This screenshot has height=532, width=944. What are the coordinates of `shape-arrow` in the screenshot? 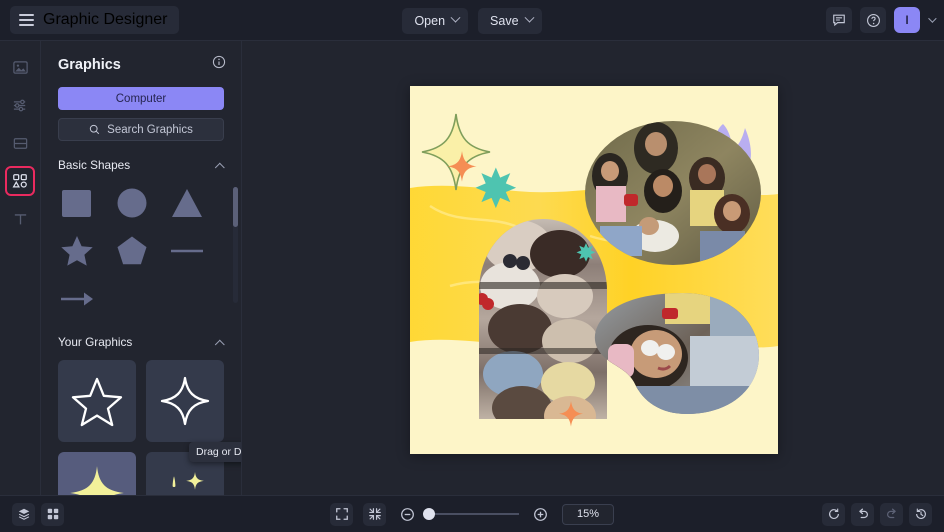 It's located at (77, 299).